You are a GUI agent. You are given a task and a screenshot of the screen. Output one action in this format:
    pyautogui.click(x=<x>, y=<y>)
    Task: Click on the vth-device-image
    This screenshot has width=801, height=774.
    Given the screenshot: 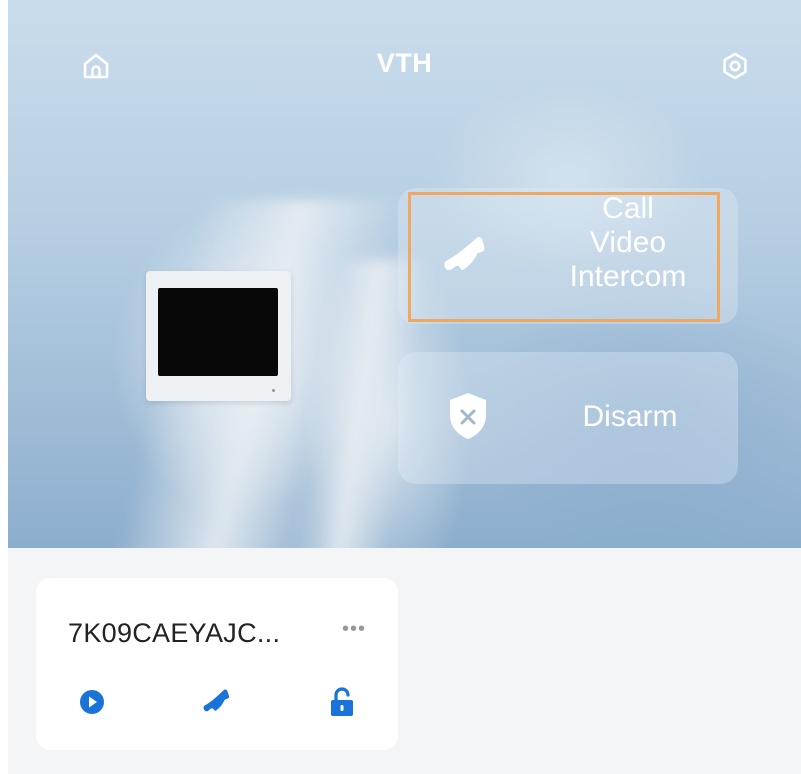 What is the action you would take?
    pyautogui.click(x=218, y=336)
    